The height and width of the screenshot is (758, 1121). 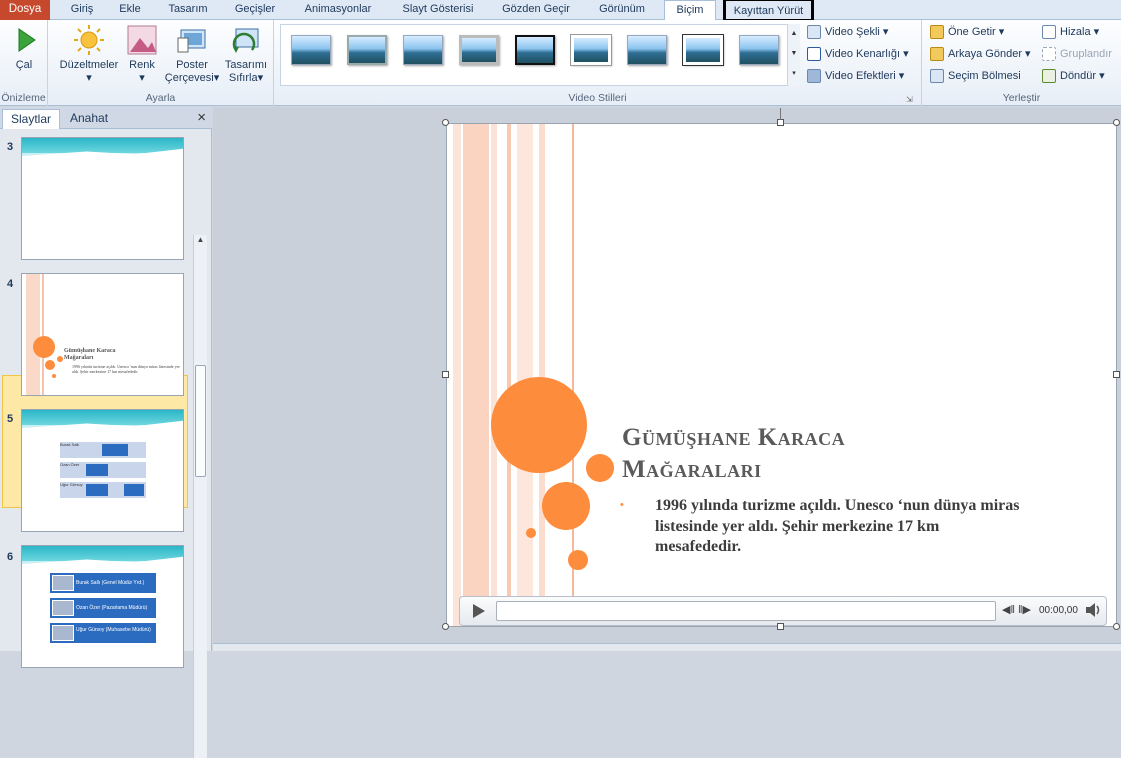 What do you see at coordinates (1073, 76) in the screenshot?
I see `rotate-button: Döndür ▾` at bounding box center [1073, 76].